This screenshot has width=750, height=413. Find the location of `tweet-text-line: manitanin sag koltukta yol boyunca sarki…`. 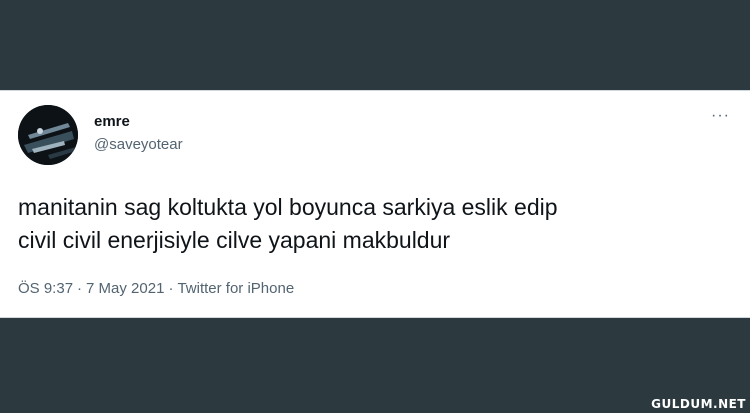

tweet-text-line: manitanin sag koltukta yol boyunca sarki… is located at coordinates (288, 207).